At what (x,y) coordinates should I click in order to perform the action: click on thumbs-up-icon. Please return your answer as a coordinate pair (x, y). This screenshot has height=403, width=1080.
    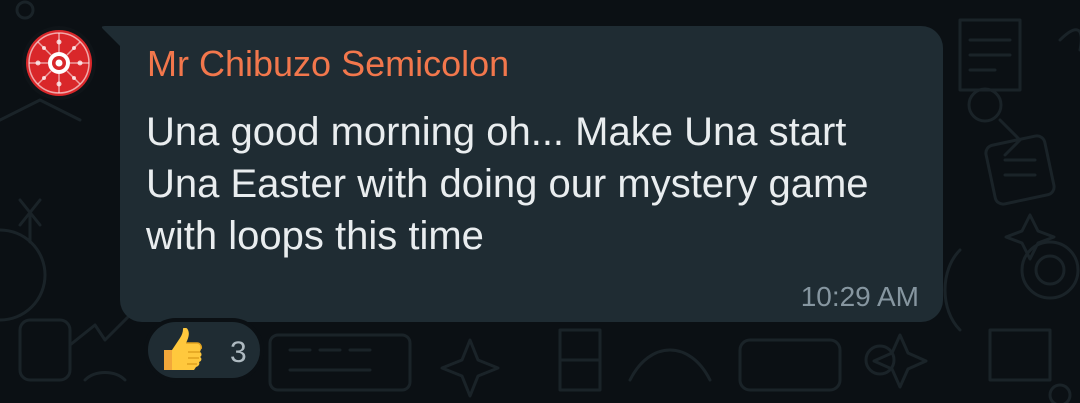
    Looking at the image, I should click on (183, 349).